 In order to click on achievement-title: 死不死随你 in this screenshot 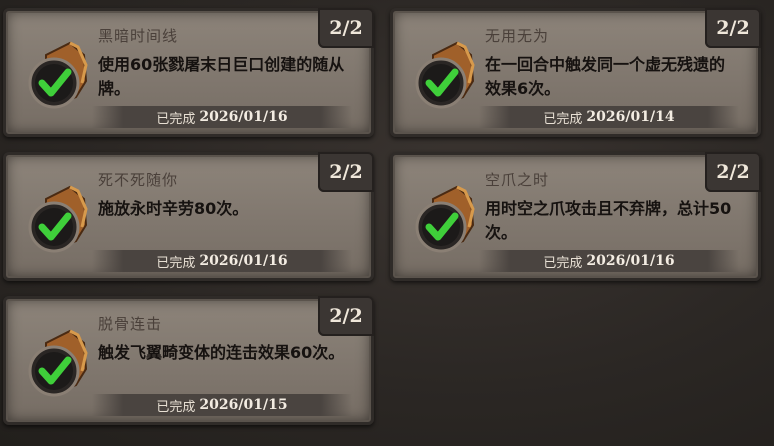, I will do `click(138, 180)`.